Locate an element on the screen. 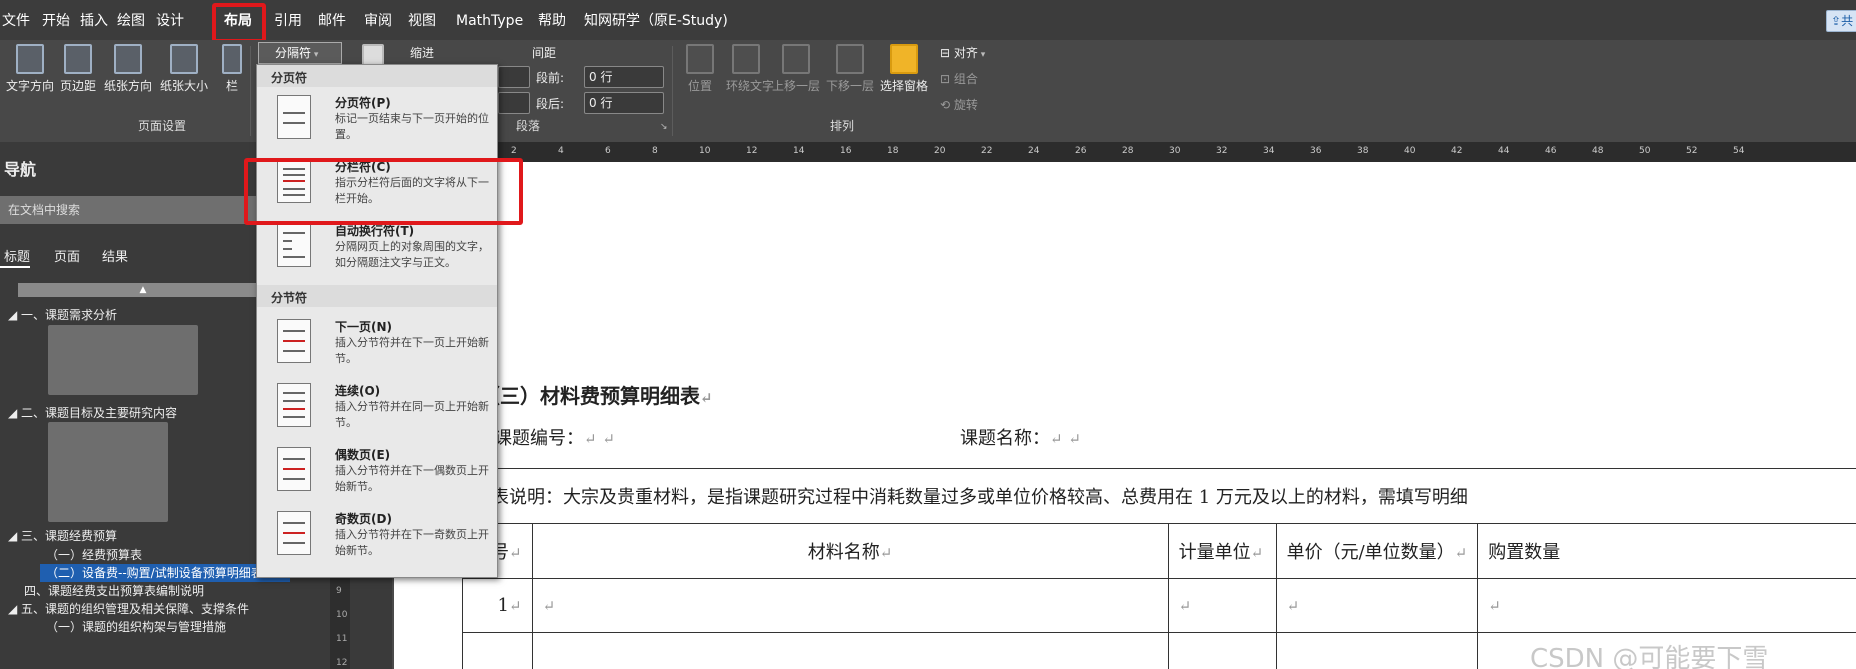  ruler-tick: 16 is located at coordinates (846, 151).